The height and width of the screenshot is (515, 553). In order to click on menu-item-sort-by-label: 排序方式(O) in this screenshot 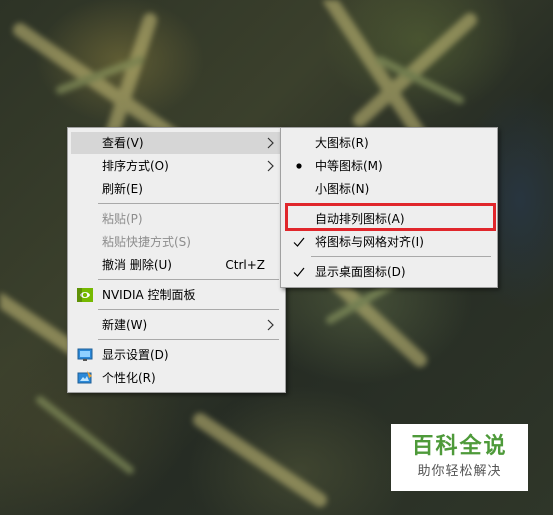, I will do `click(135, 166)`.